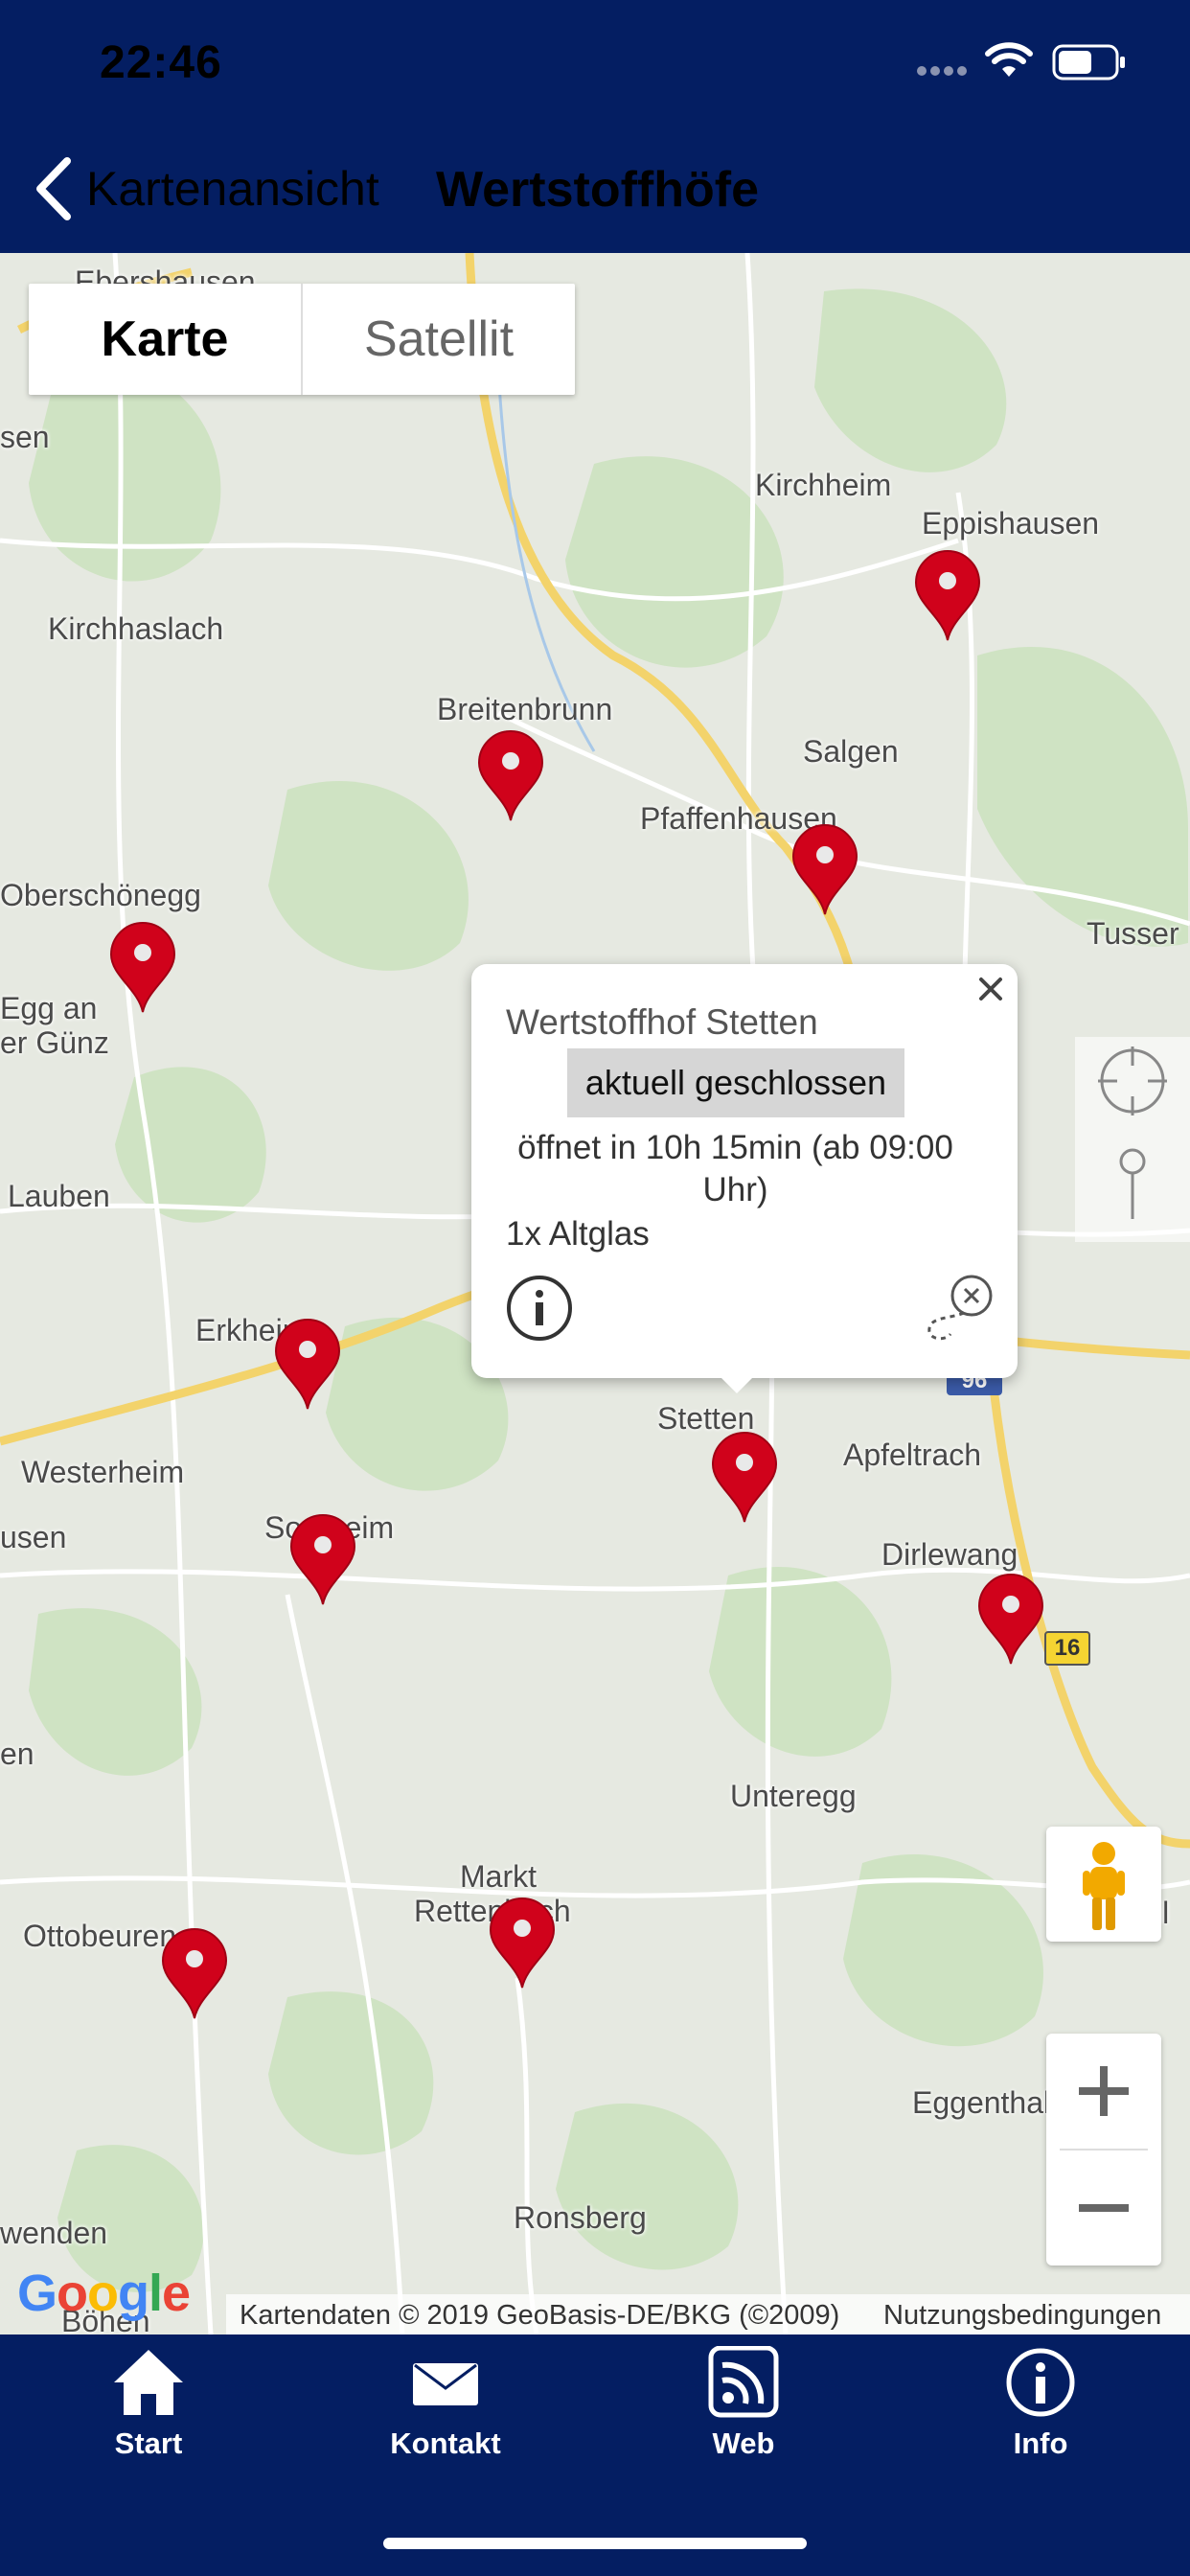 The image size is (1190, 2576). Describe the element at coordinates (54, 188) in the screenshot. I see `back-chevron-icon` at that location.